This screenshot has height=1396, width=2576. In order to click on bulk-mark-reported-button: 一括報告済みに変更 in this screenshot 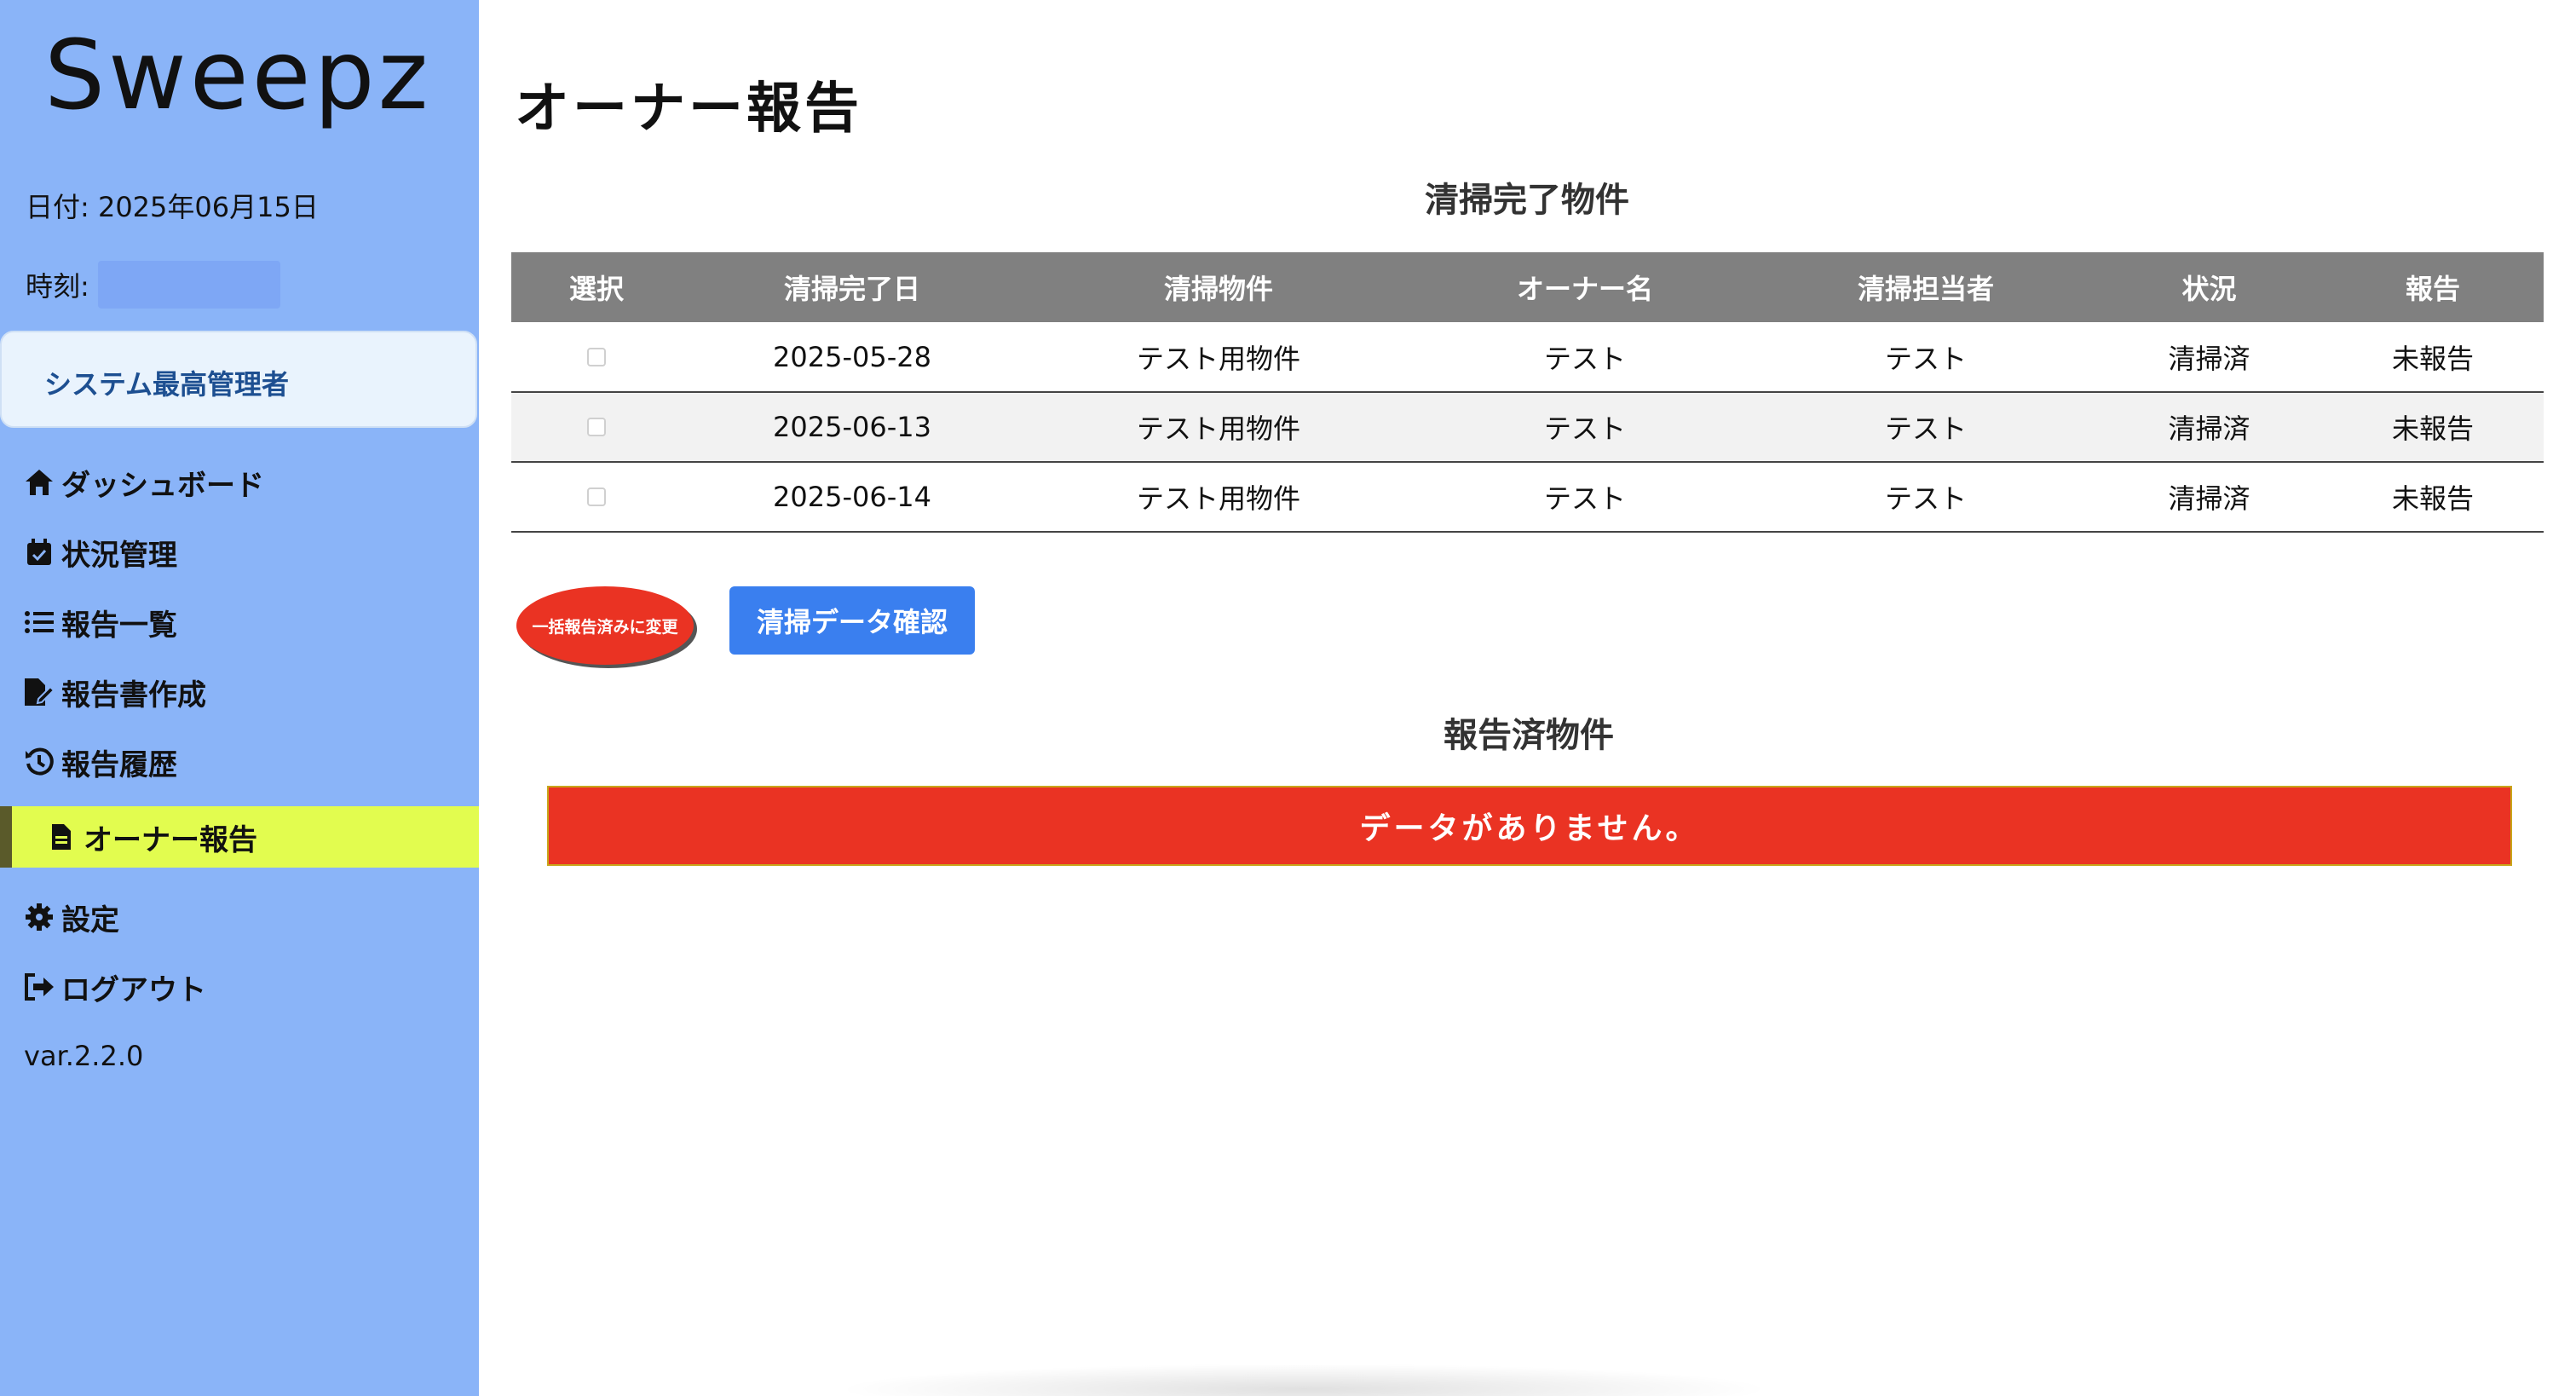, I will do `click(605, 625)`.